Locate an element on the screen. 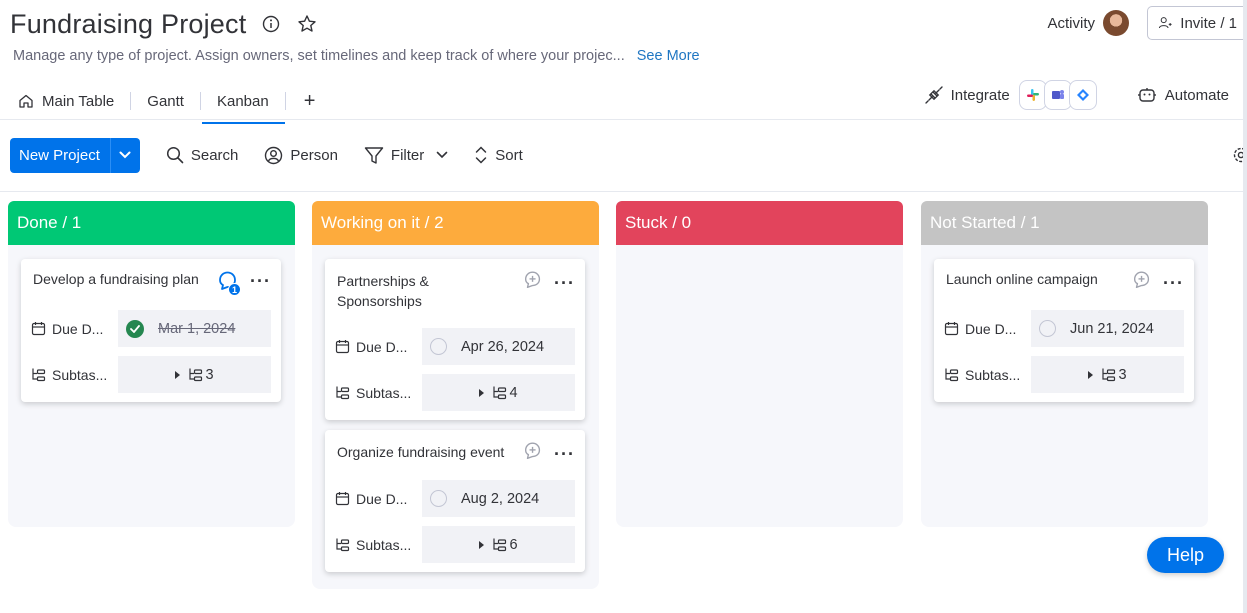 The height and width of the screenshot is (613, 1247). sort-icon is located at coordinates (481, 155).